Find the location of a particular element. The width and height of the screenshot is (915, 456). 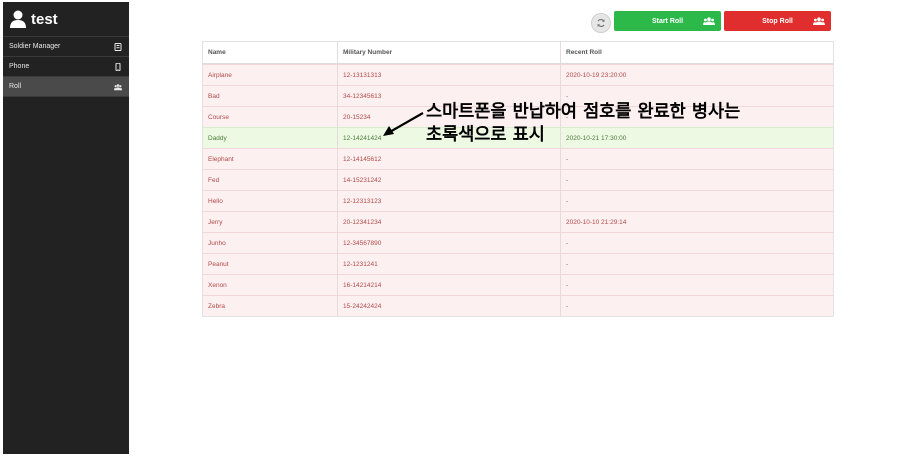

cell-number: 15-24242424 is located at coordinates (448, 306).